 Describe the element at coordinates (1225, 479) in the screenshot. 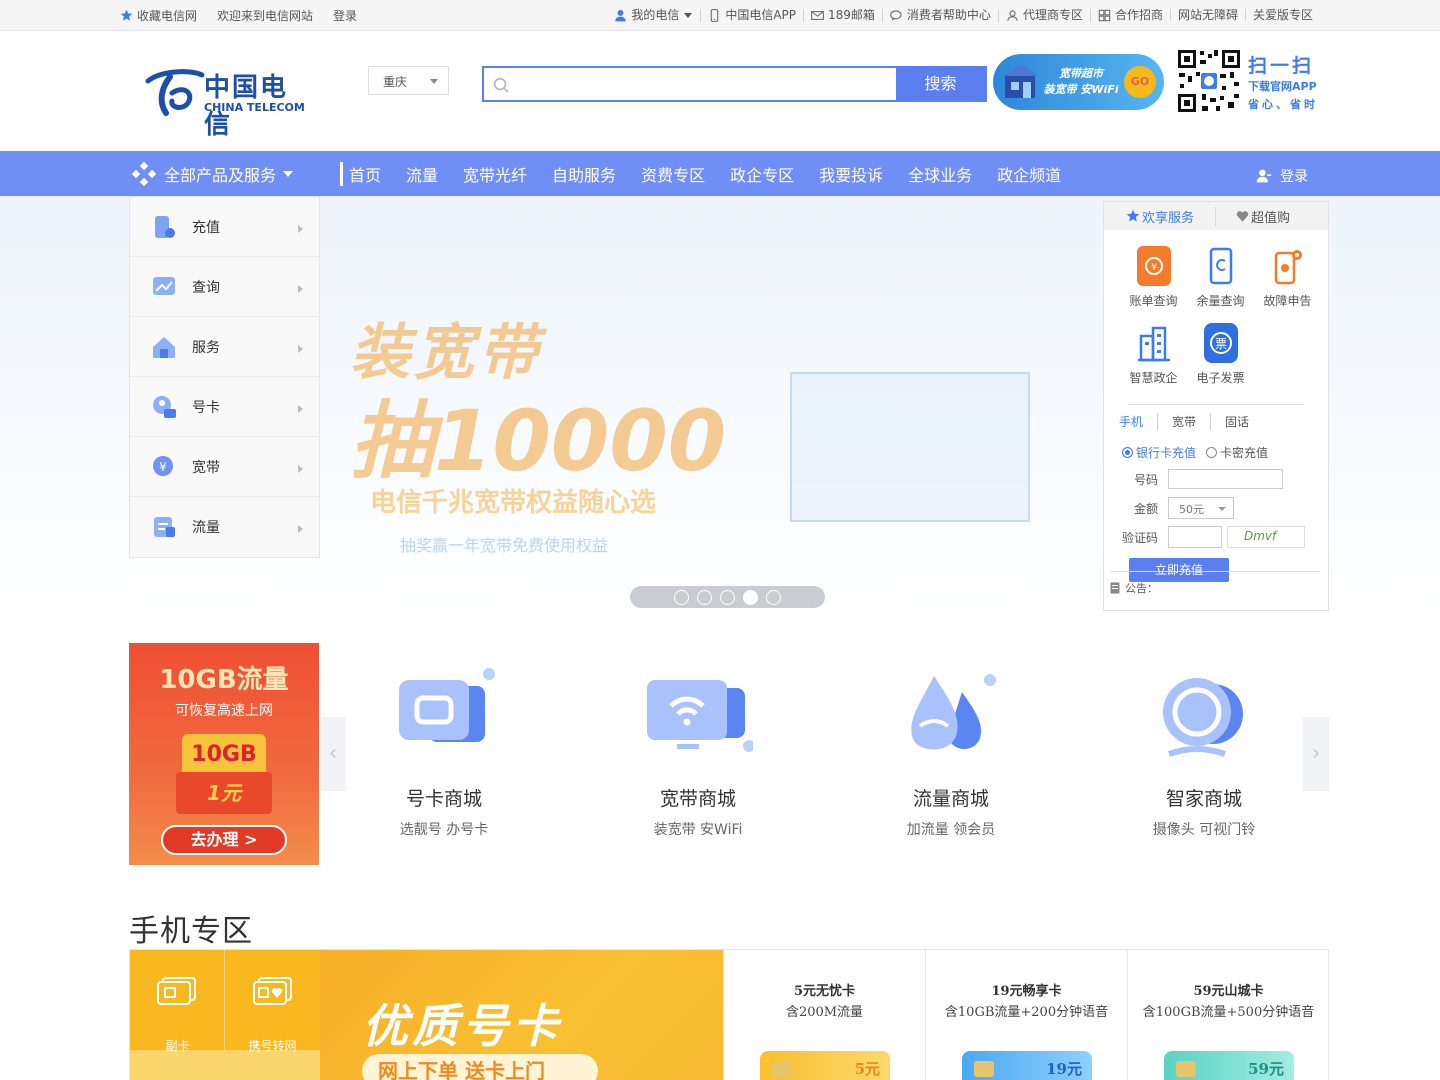

I see `number-input` at that location.